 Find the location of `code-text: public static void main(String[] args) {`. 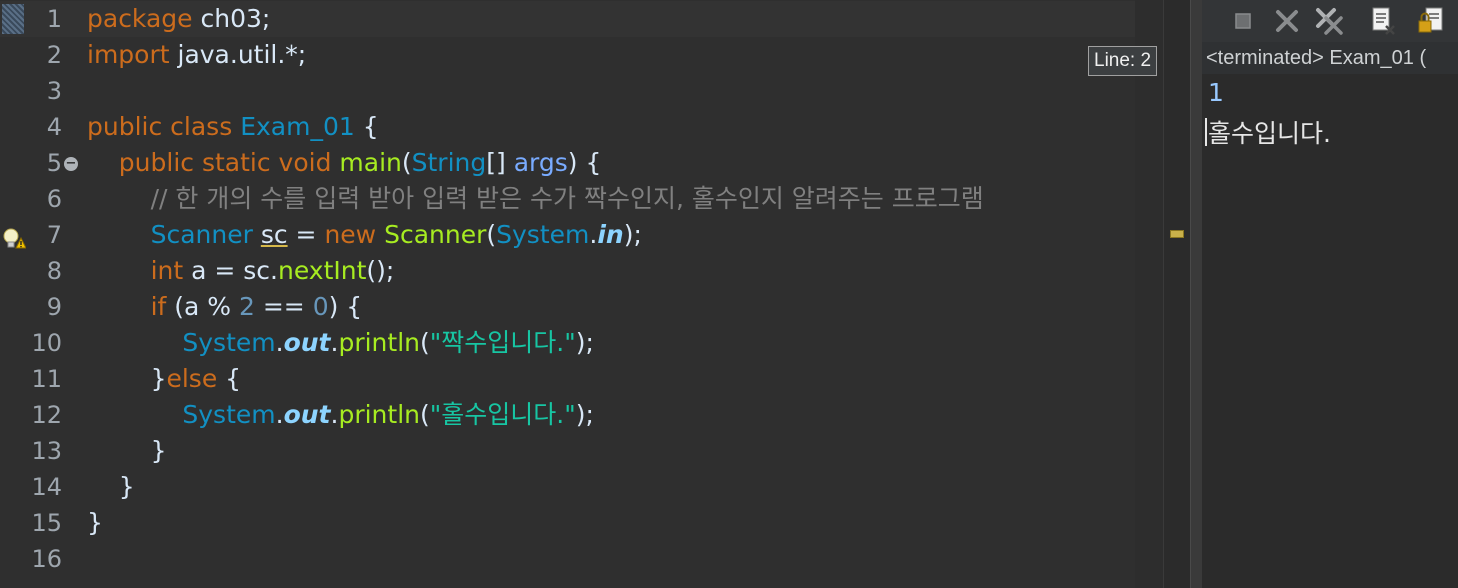

code-text: public static void main(String[] args) { is located at coordinates (344, 163).